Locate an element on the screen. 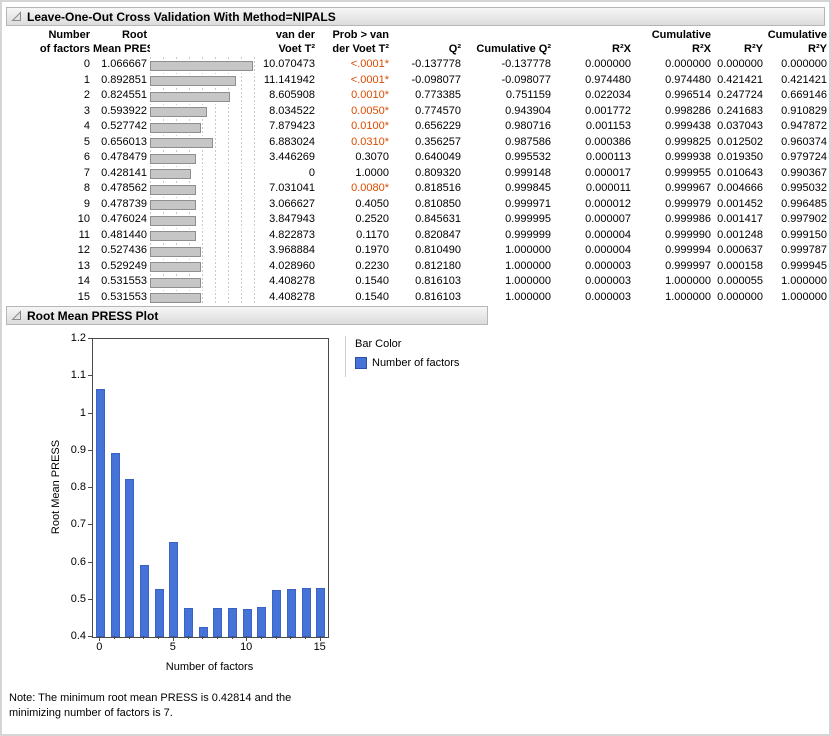 This screenshot has width=831, height=736. cell-cumr2y: 0.999787 is located at coordinates (804, 250).